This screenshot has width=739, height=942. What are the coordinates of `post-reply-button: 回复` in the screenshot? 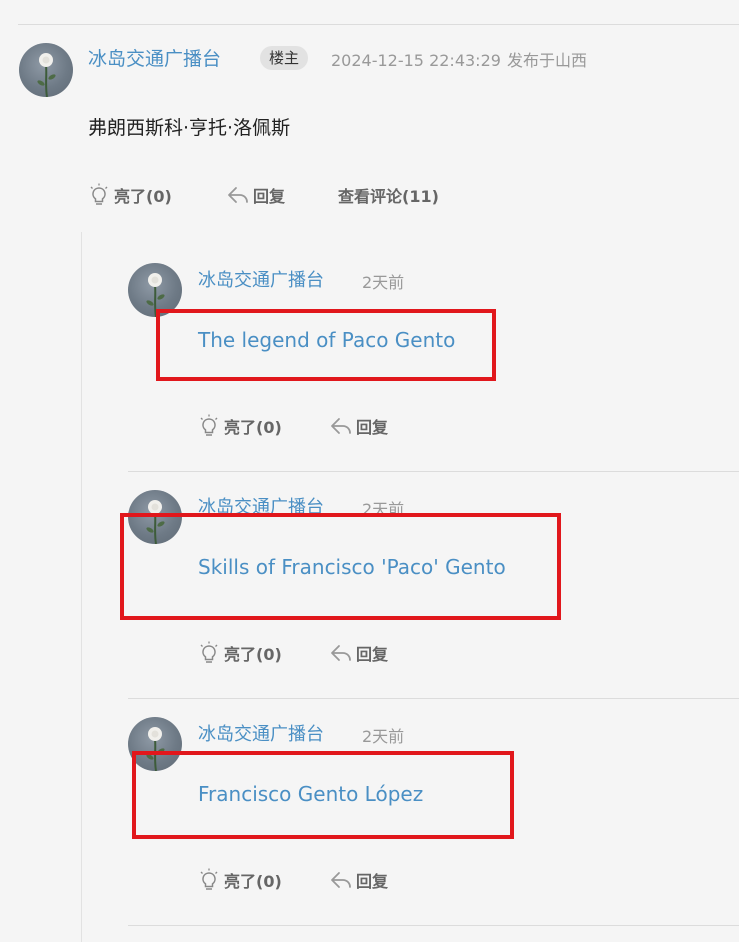 It's located at (256, 195).